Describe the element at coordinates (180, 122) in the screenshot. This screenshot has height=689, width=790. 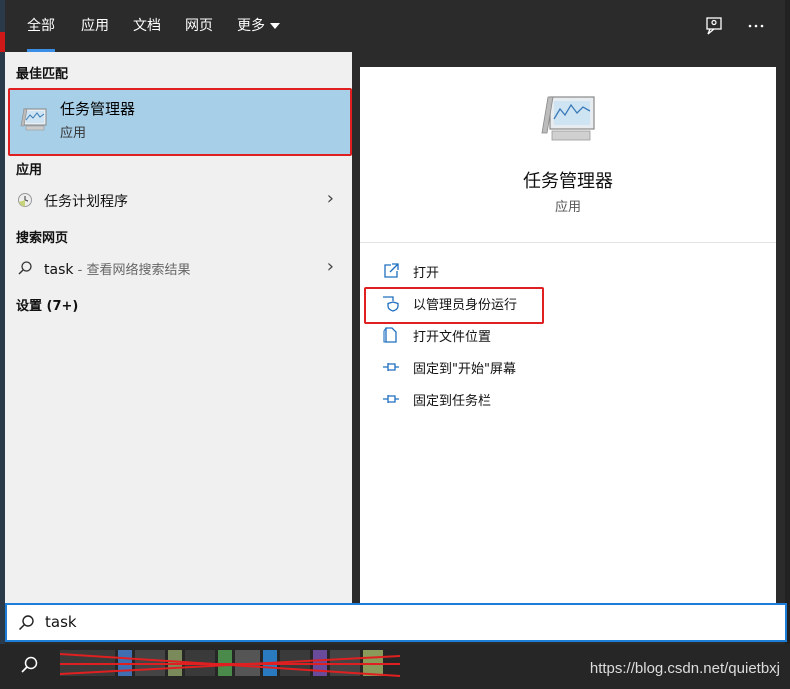
I see `best-match-item: 任务管理器 应用` at that location.